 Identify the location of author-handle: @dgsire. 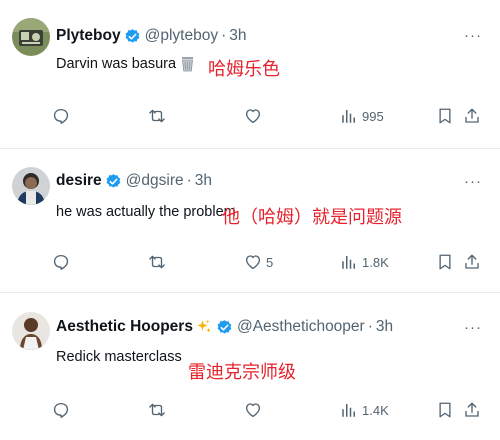
(155, 181).